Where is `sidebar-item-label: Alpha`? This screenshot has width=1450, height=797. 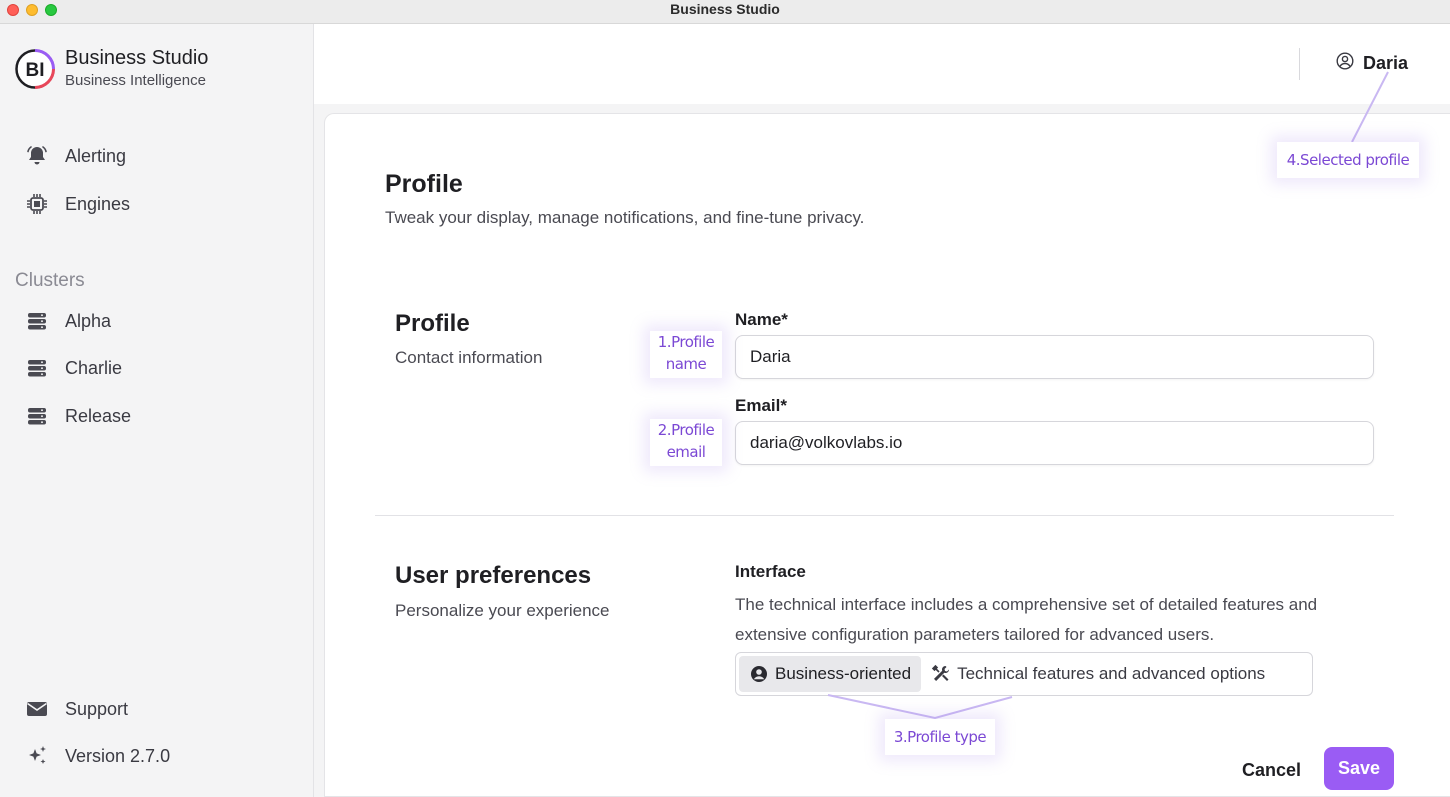
sidebar-item-label: Alpha is located at coordinates (88, 320).